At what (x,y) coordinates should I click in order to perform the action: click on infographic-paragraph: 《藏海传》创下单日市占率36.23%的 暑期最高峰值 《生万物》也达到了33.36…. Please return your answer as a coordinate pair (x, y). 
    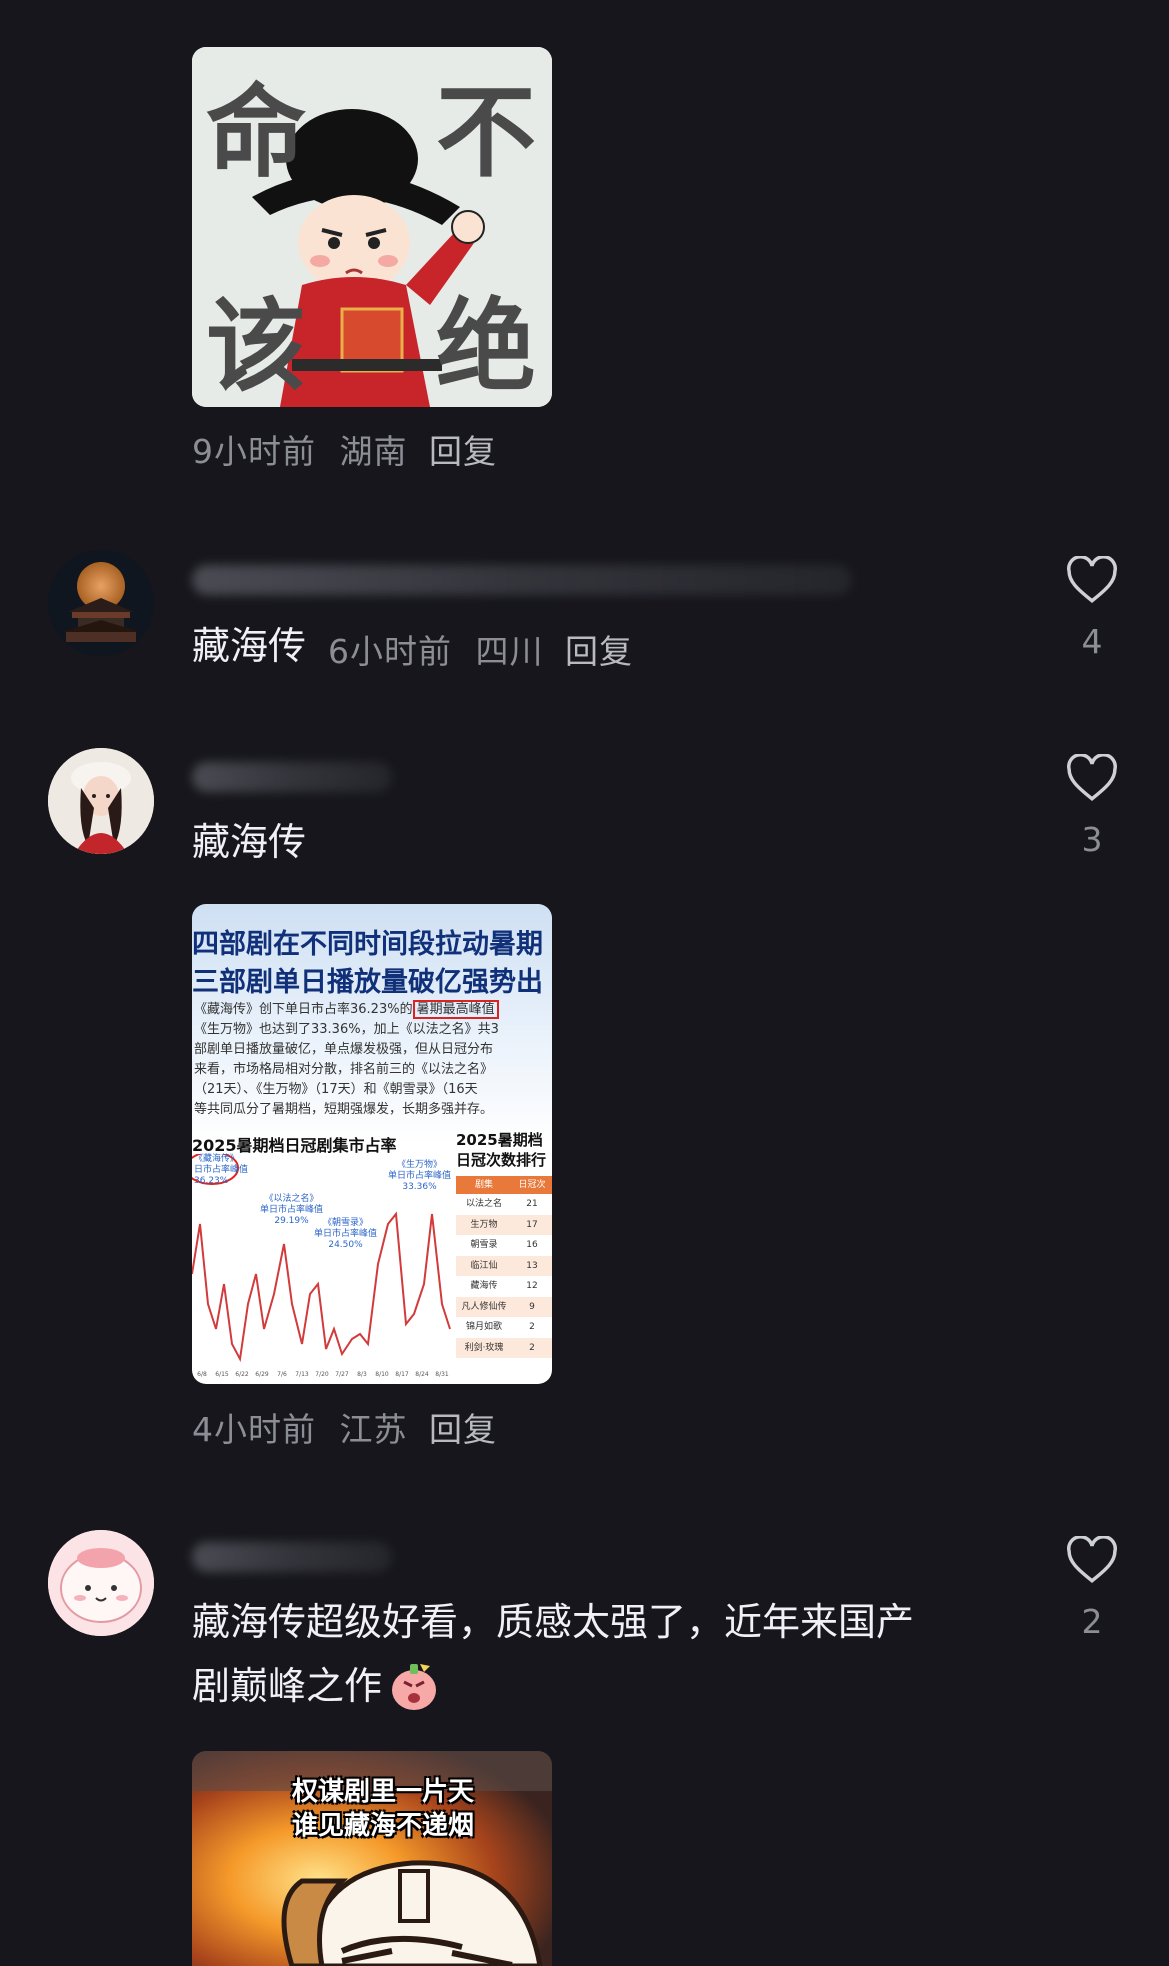
    Looking at the image, I should click on (346, 1058).